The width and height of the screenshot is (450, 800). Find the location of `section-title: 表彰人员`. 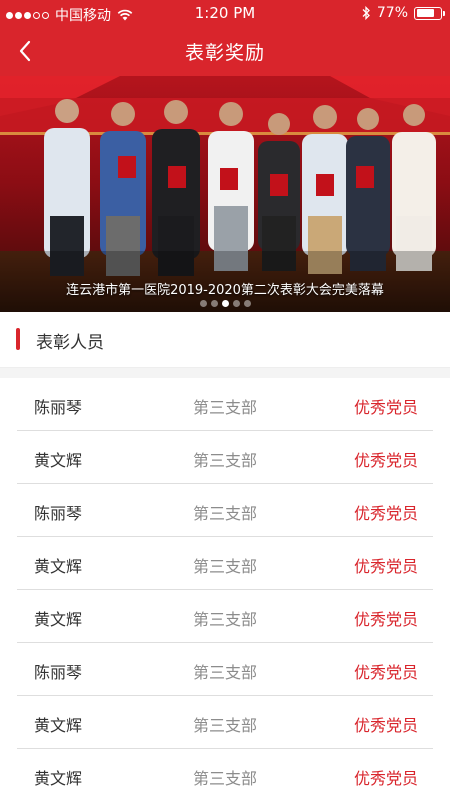

section-title: 表彰人员 is located at coordinates (70, 343).